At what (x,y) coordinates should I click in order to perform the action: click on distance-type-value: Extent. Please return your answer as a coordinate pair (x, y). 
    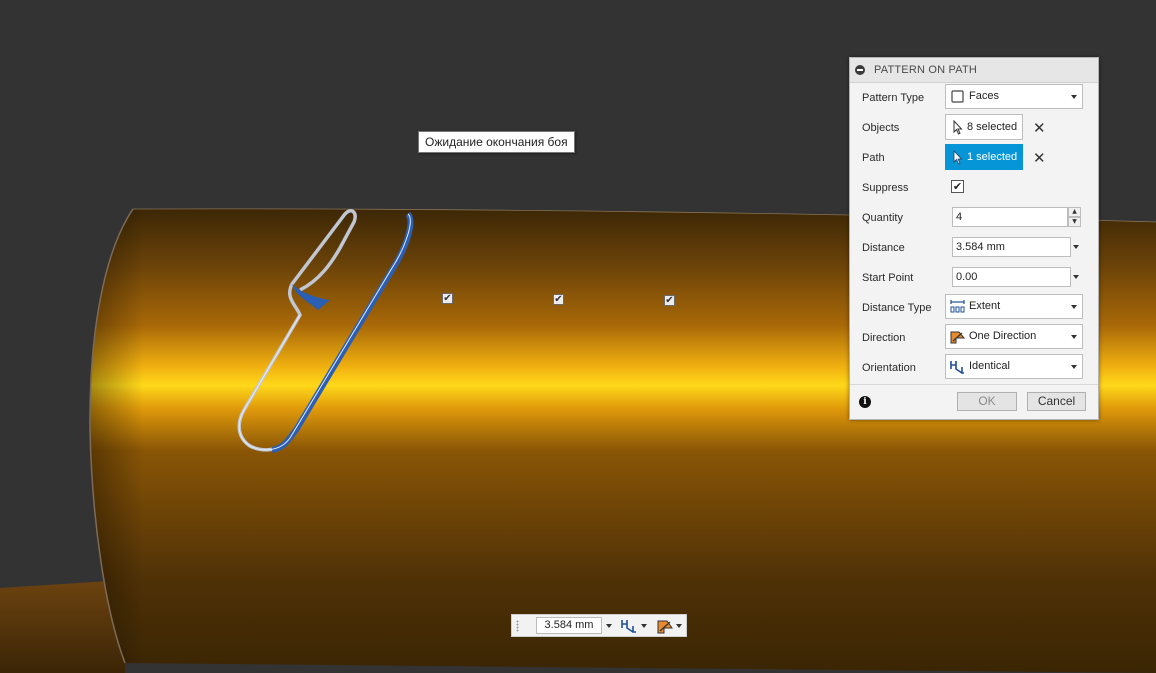
    Looking at the image, I should click on (985, 306).